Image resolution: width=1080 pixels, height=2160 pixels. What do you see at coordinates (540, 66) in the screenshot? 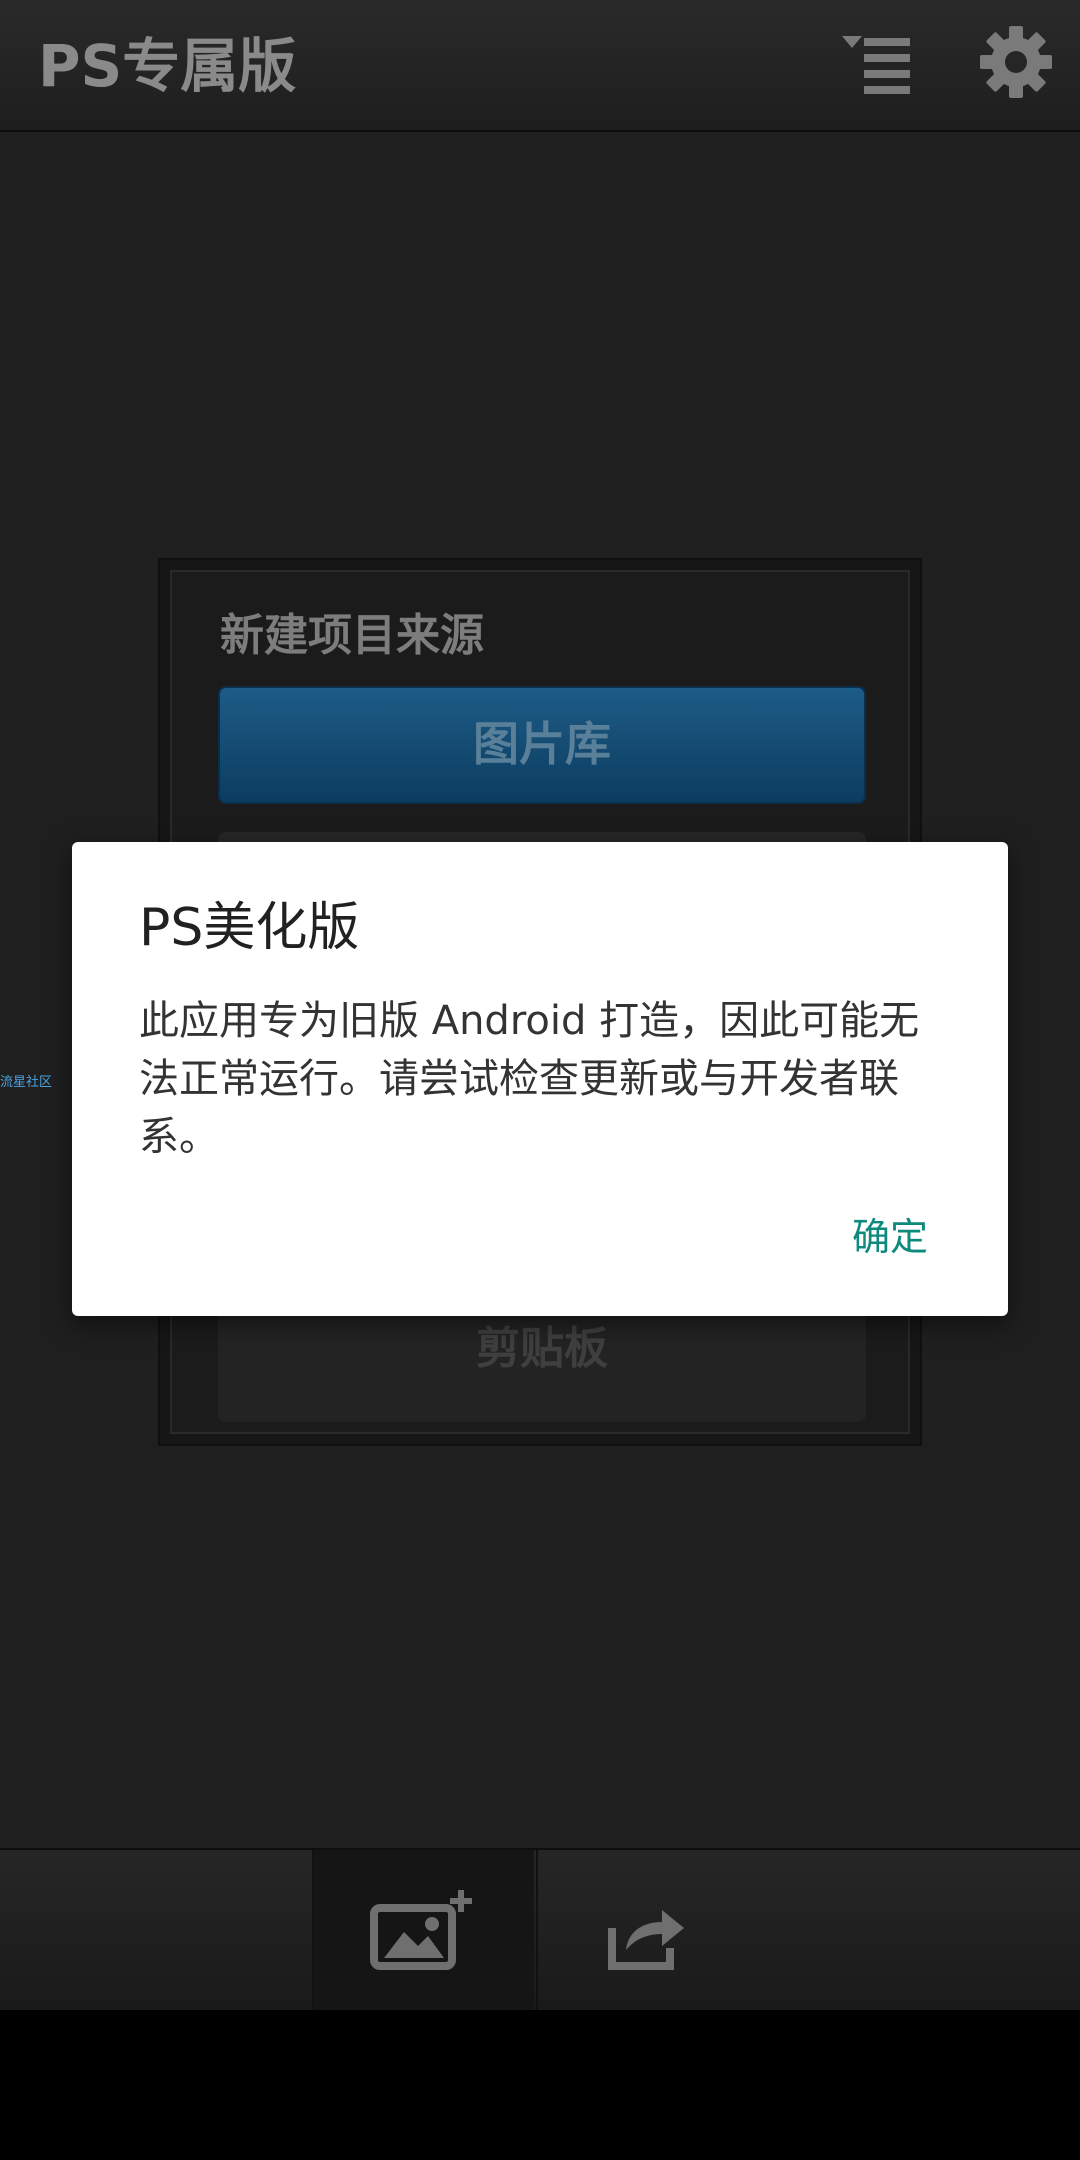
I see `top-app-bar: PS专属版` at bounding box center [540, 66].